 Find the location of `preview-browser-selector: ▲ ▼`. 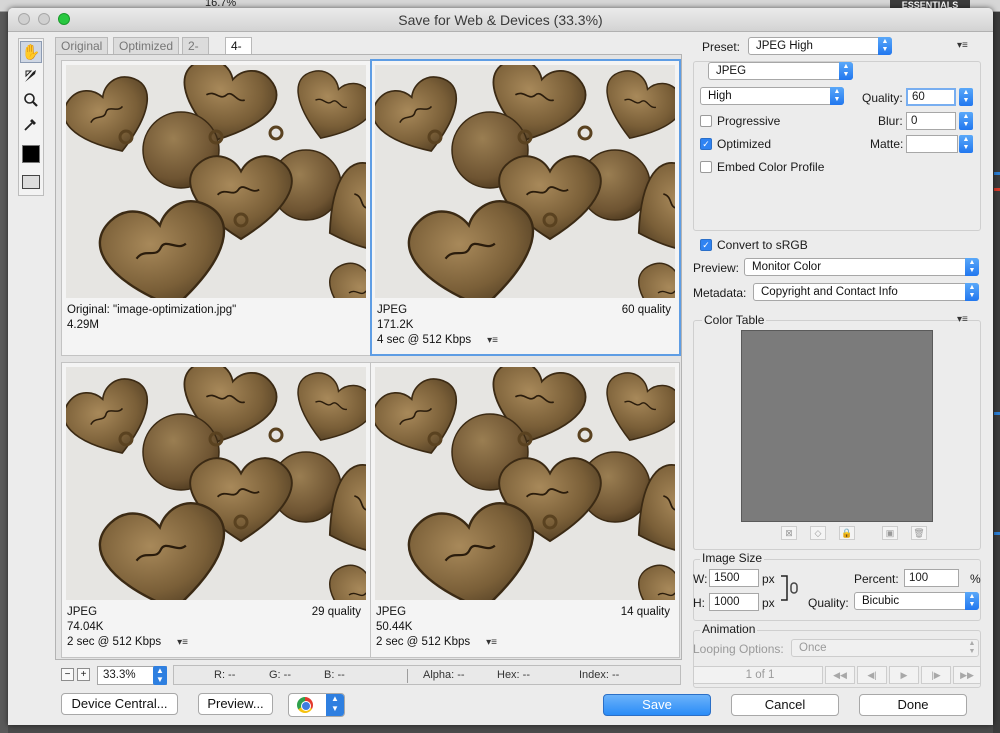

preview-browser-selector: ▲ ▼ is located at coordinates (316, 705).